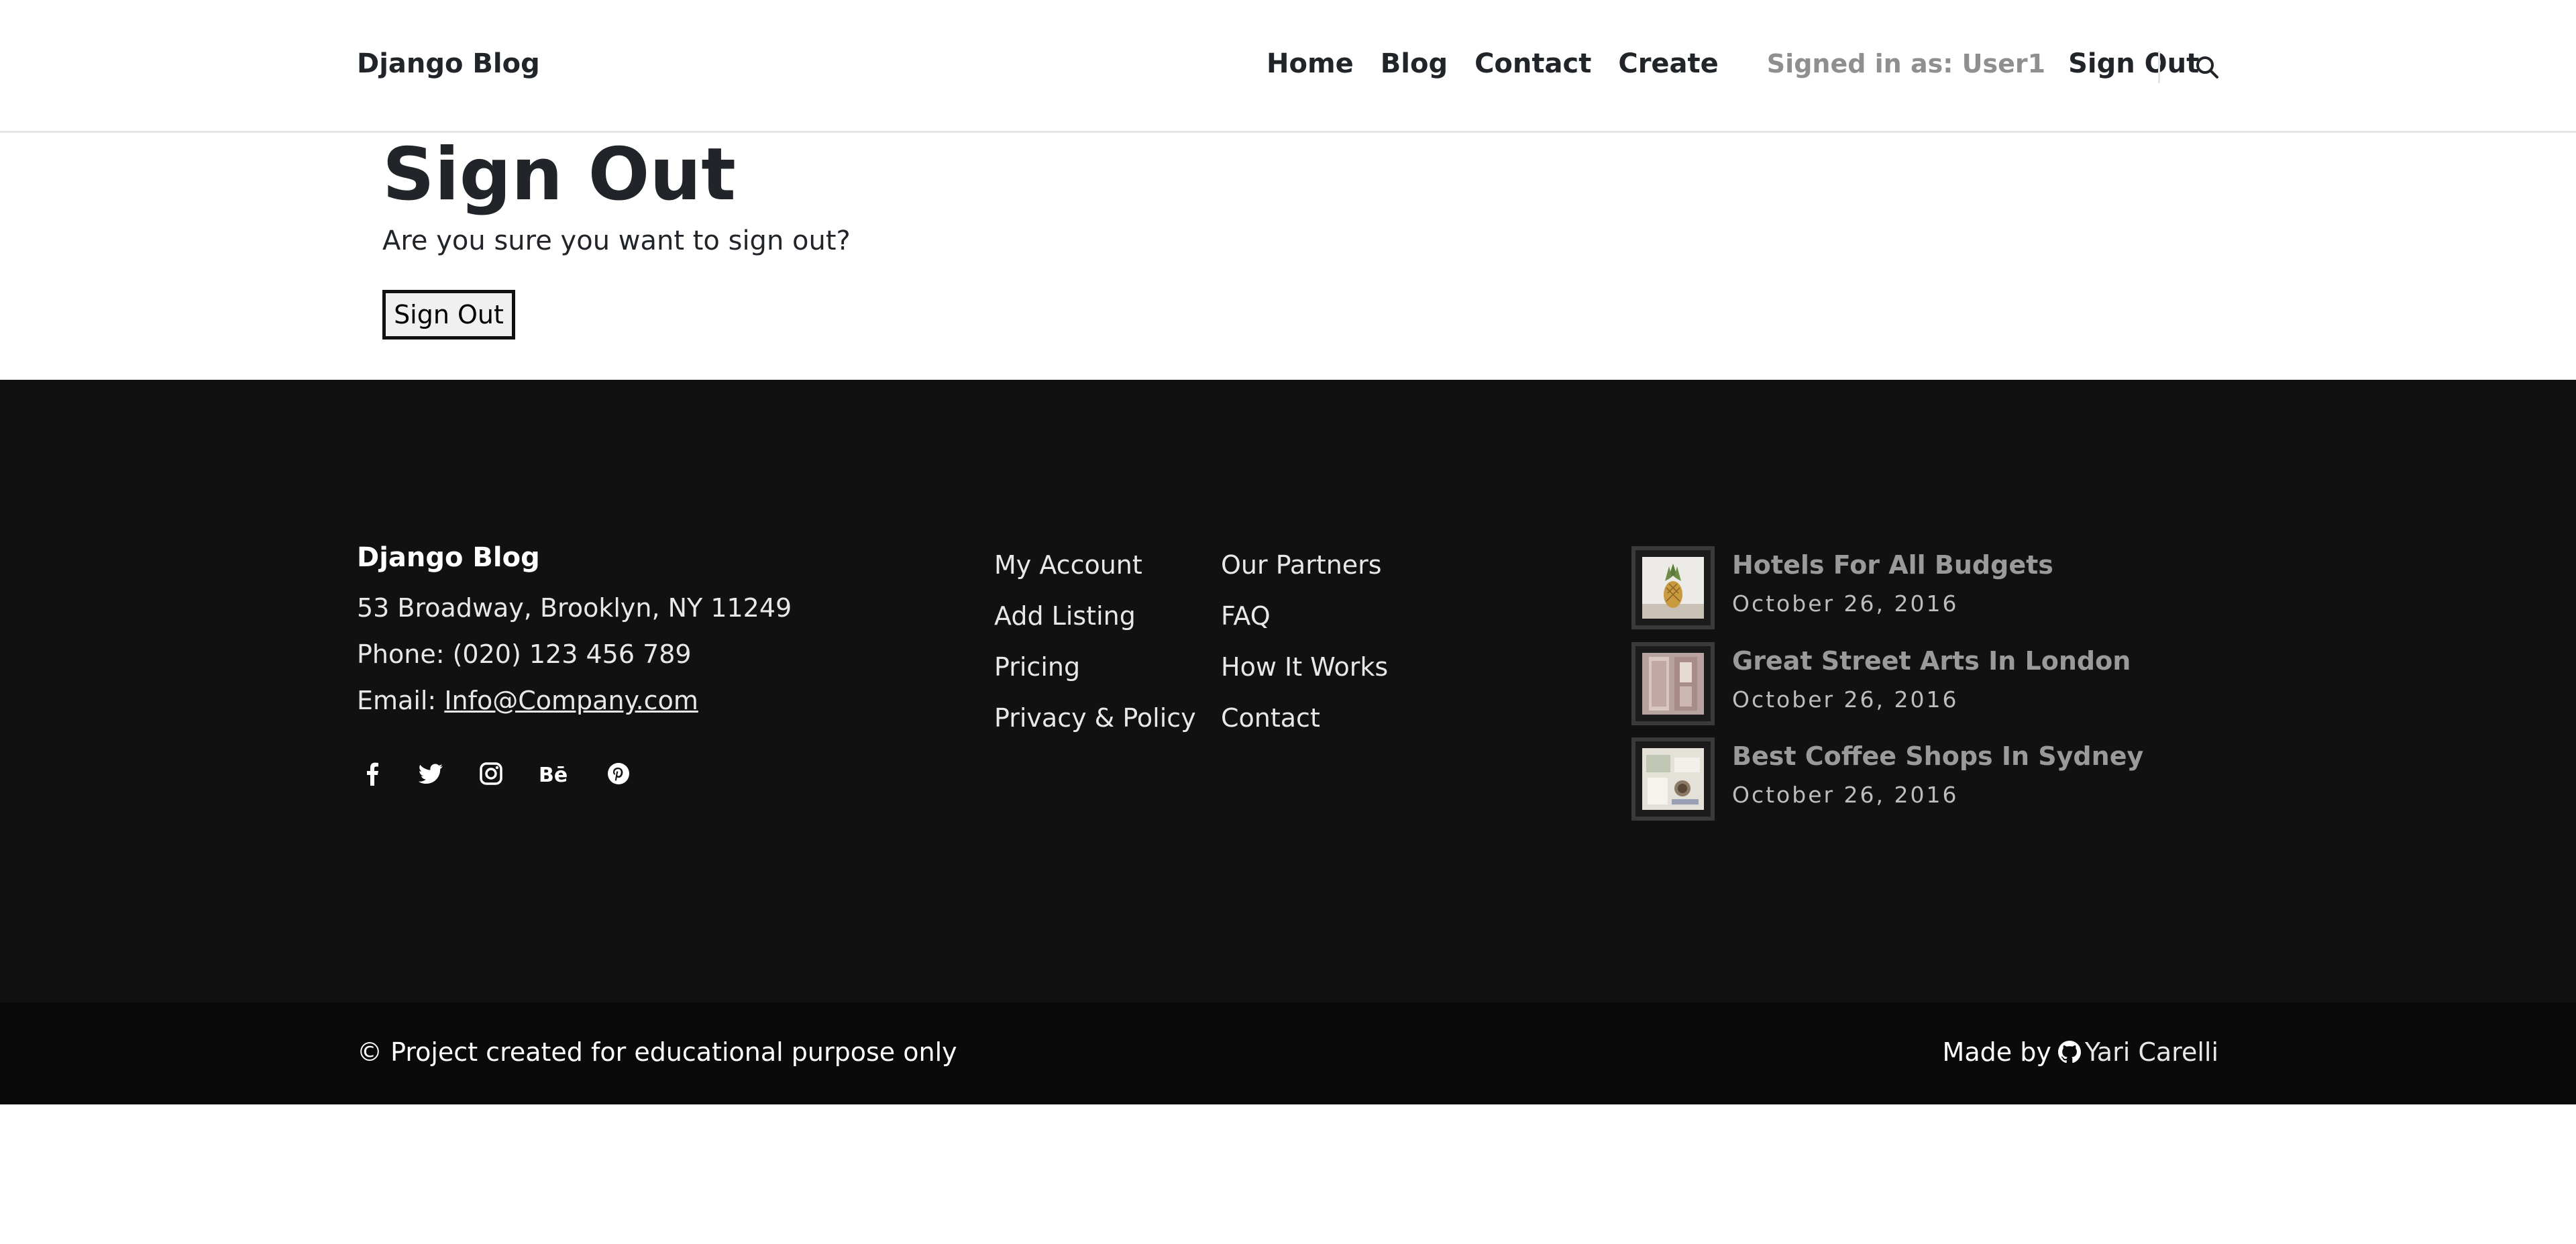  Describe the element at coordinates (559, 175) in the screenshot. I see `page-title: Sign Out` at that location.